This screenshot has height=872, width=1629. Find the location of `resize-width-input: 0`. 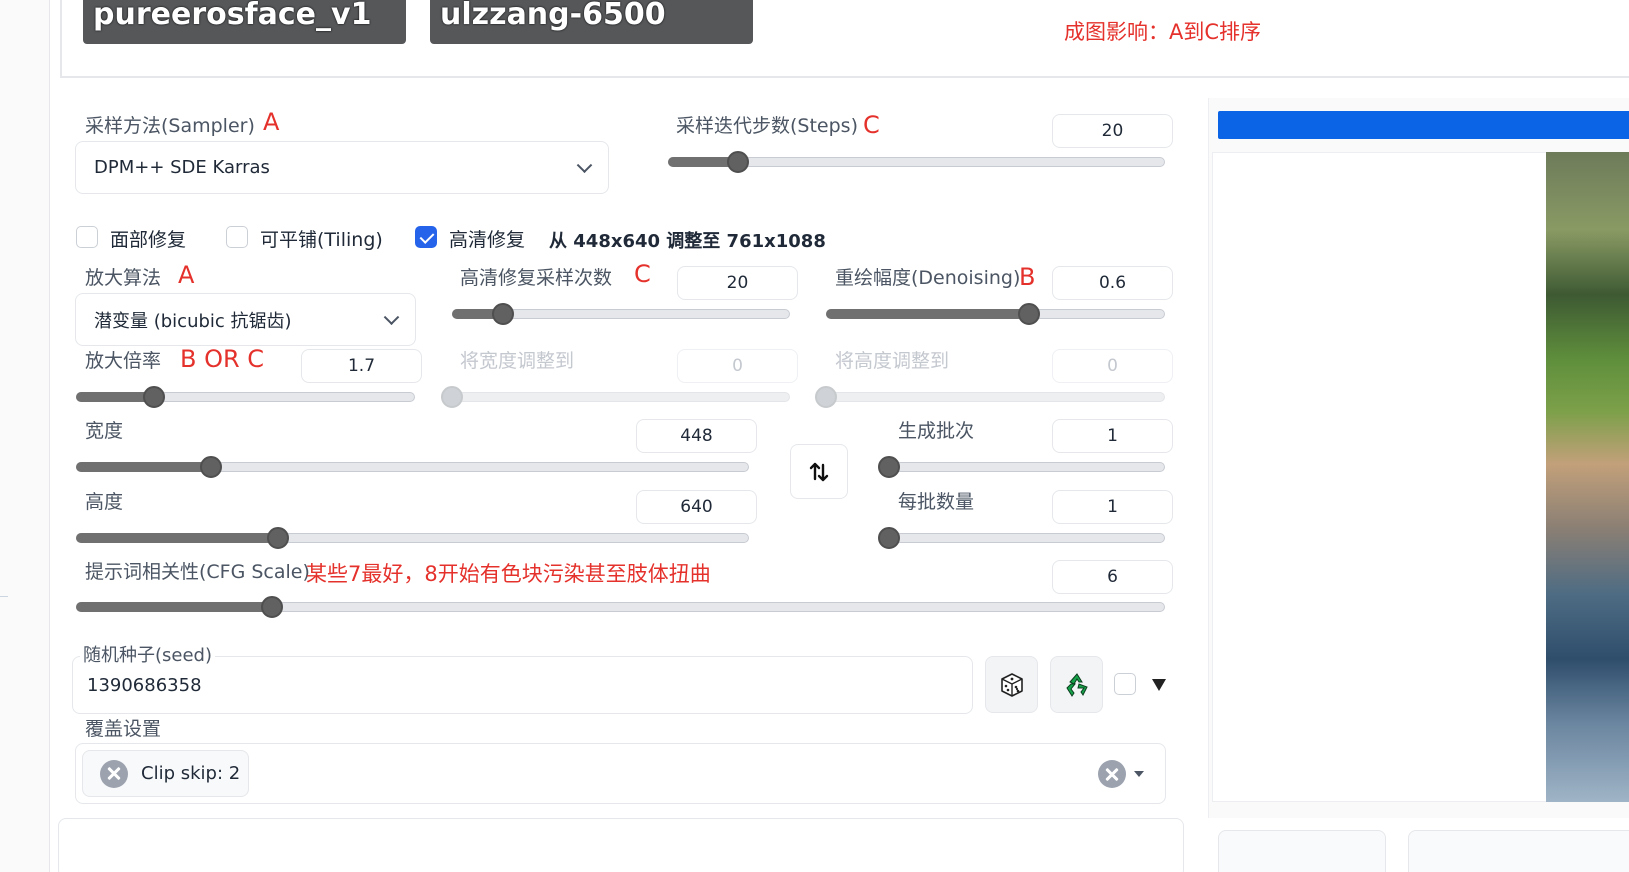

resize-width-input: 0 is located at coordinates (737, 366).